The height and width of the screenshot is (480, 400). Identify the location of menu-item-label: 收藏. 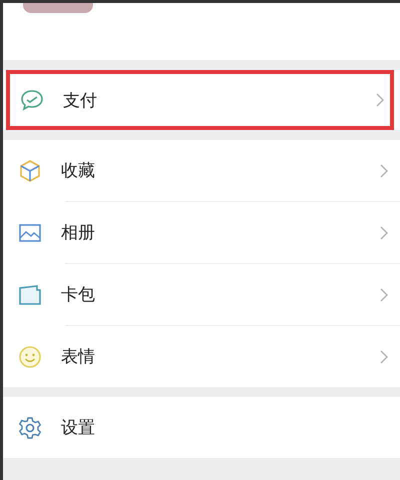
(78, 171).